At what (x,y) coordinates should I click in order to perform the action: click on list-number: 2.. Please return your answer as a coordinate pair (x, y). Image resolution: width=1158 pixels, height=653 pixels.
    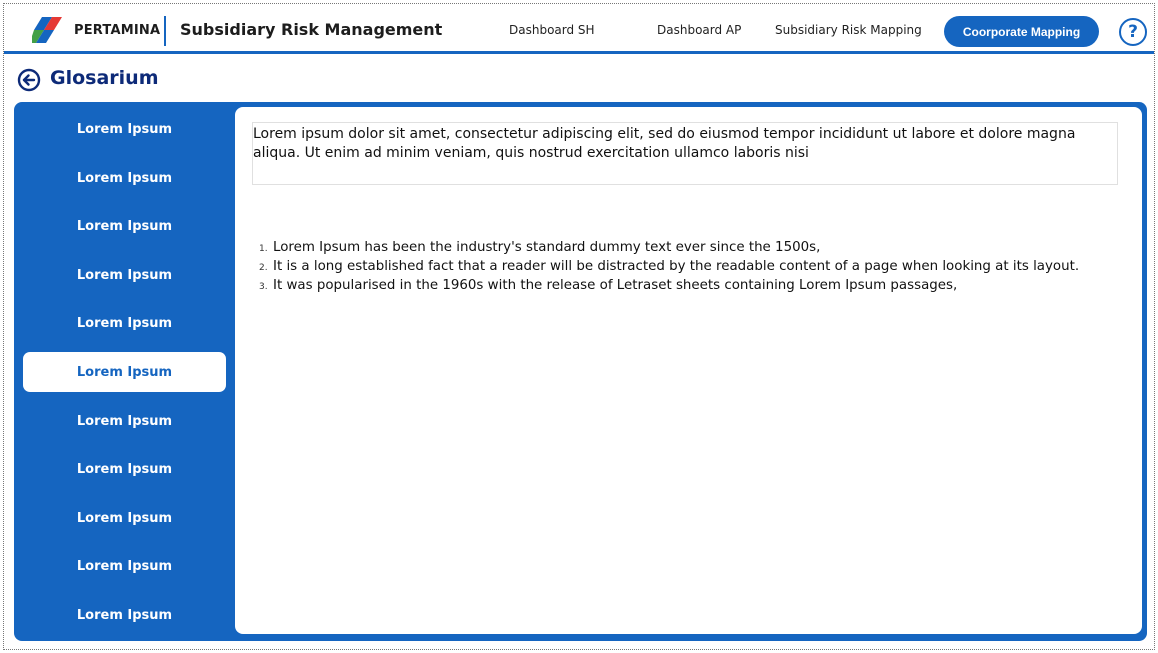
    Looking at the image, I should click on (263, 268).